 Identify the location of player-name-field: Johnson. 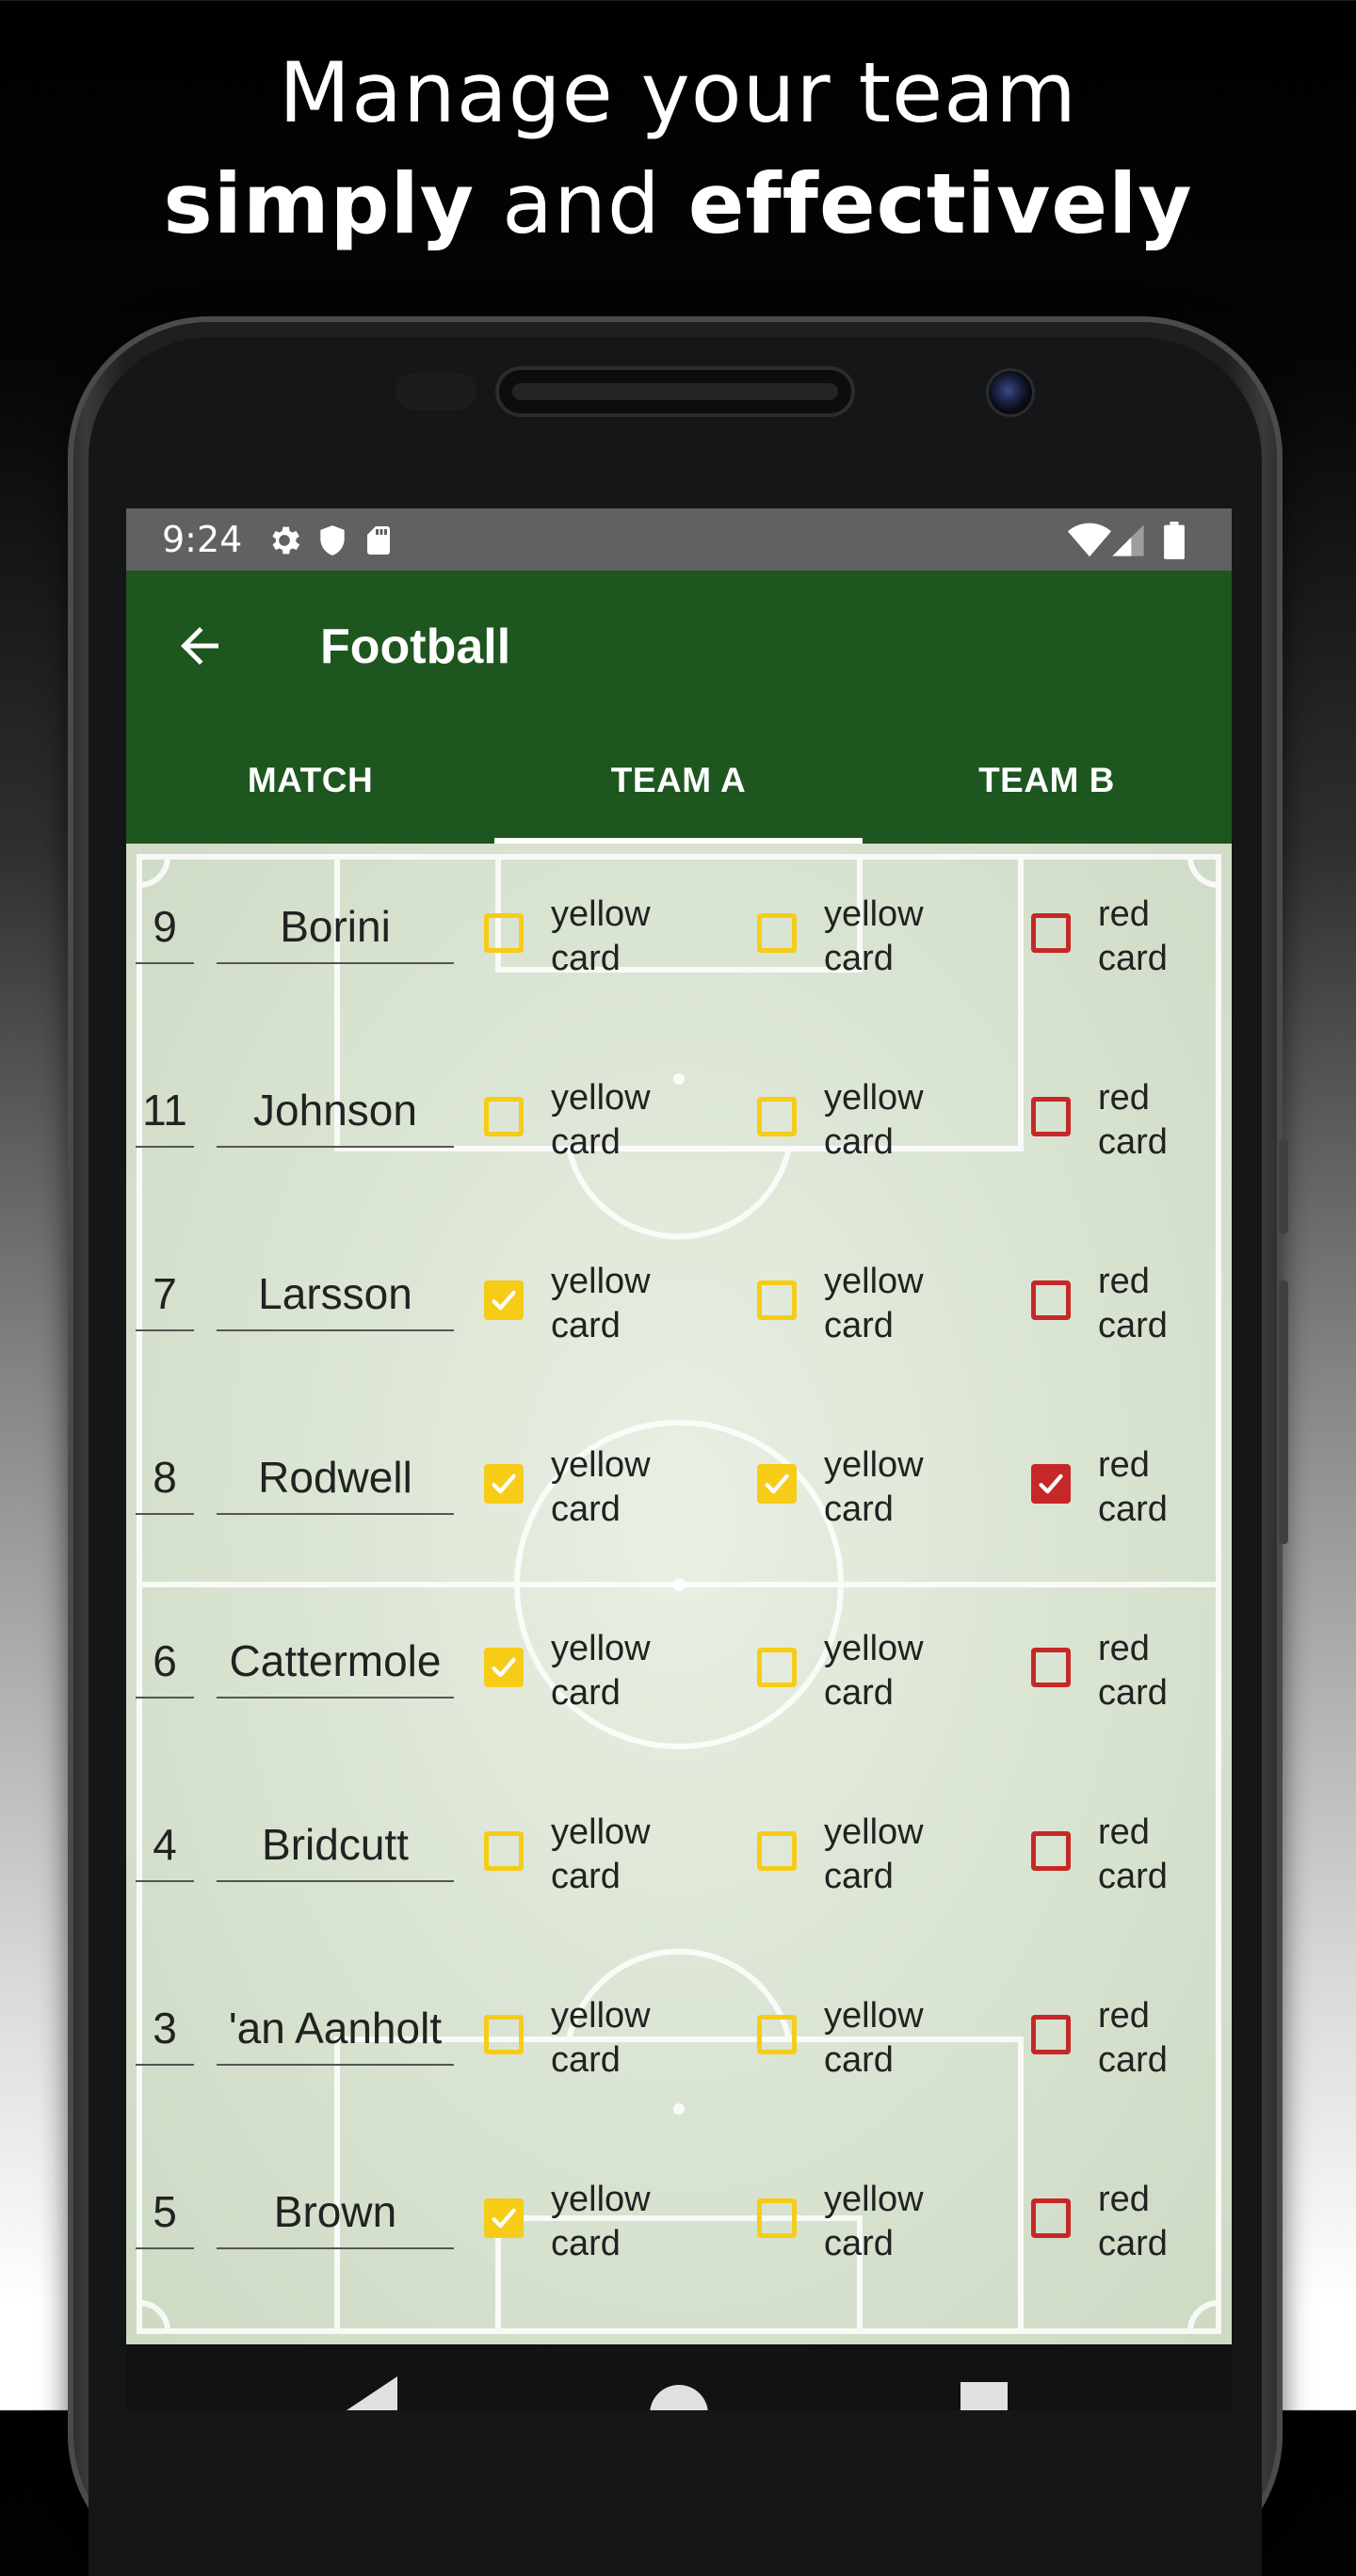
(335, 1111).